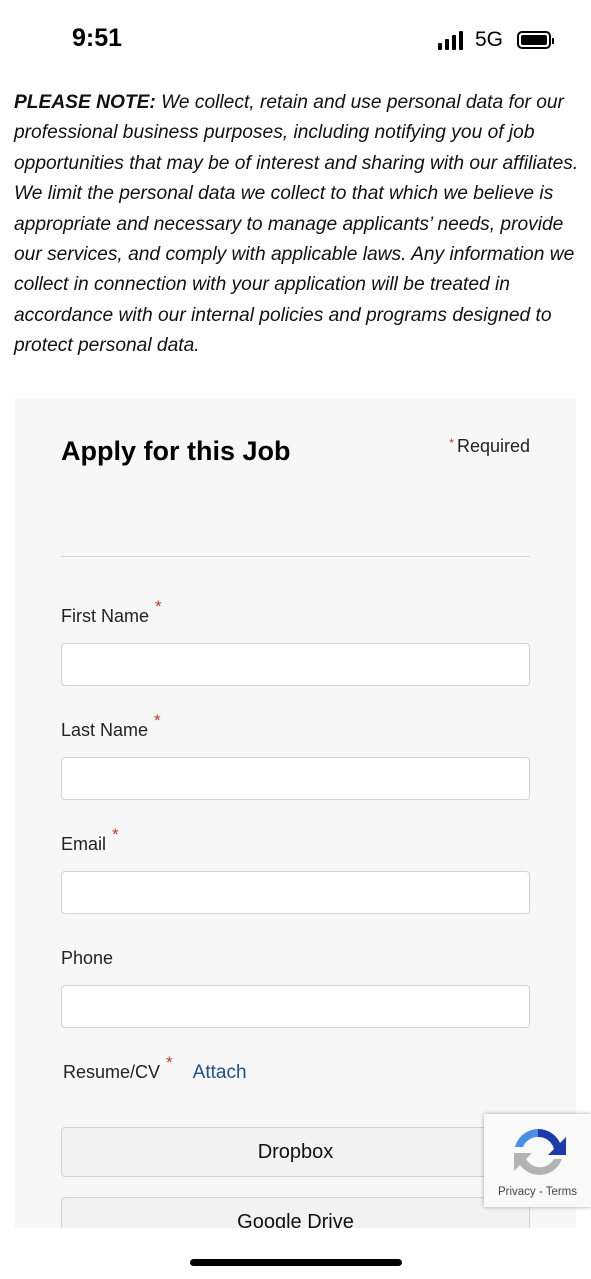 The width and height of the screenshot is (591, 1279). Describe the element at coordinates (176, 451) in the screenshot. I see `form-title: Apply for this Job` at that location.